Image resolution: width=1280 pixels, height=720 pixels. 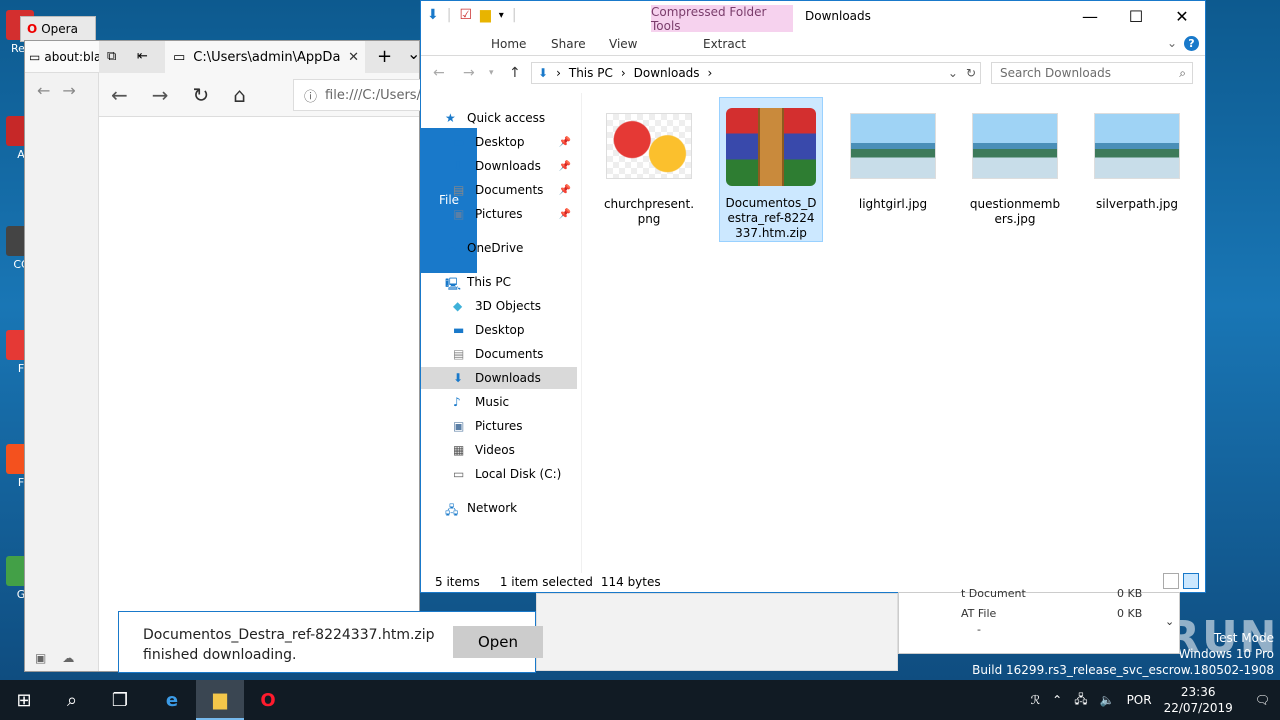 What do you see at coordinates (1015, 211) in the screenshot?
I see `file-name: questionmembers.jpg` at bounding box center [1015, 211].